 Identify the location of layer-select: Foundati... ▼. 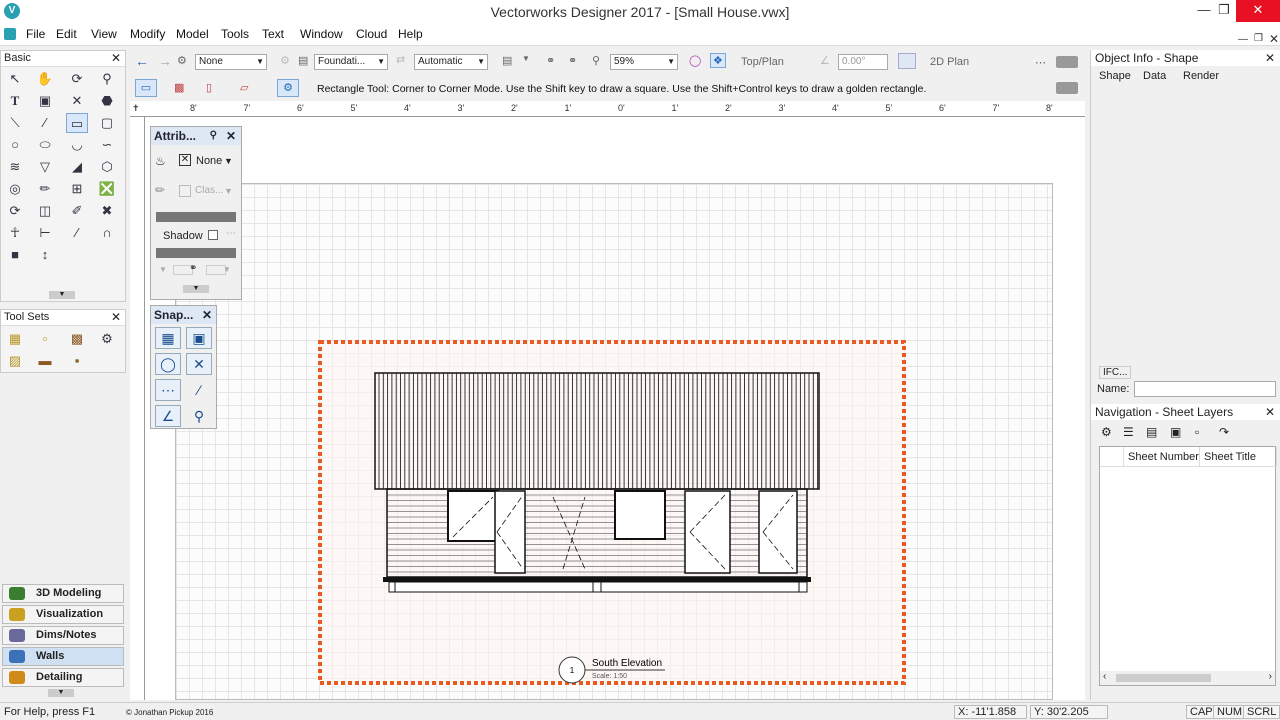
(351, 62).